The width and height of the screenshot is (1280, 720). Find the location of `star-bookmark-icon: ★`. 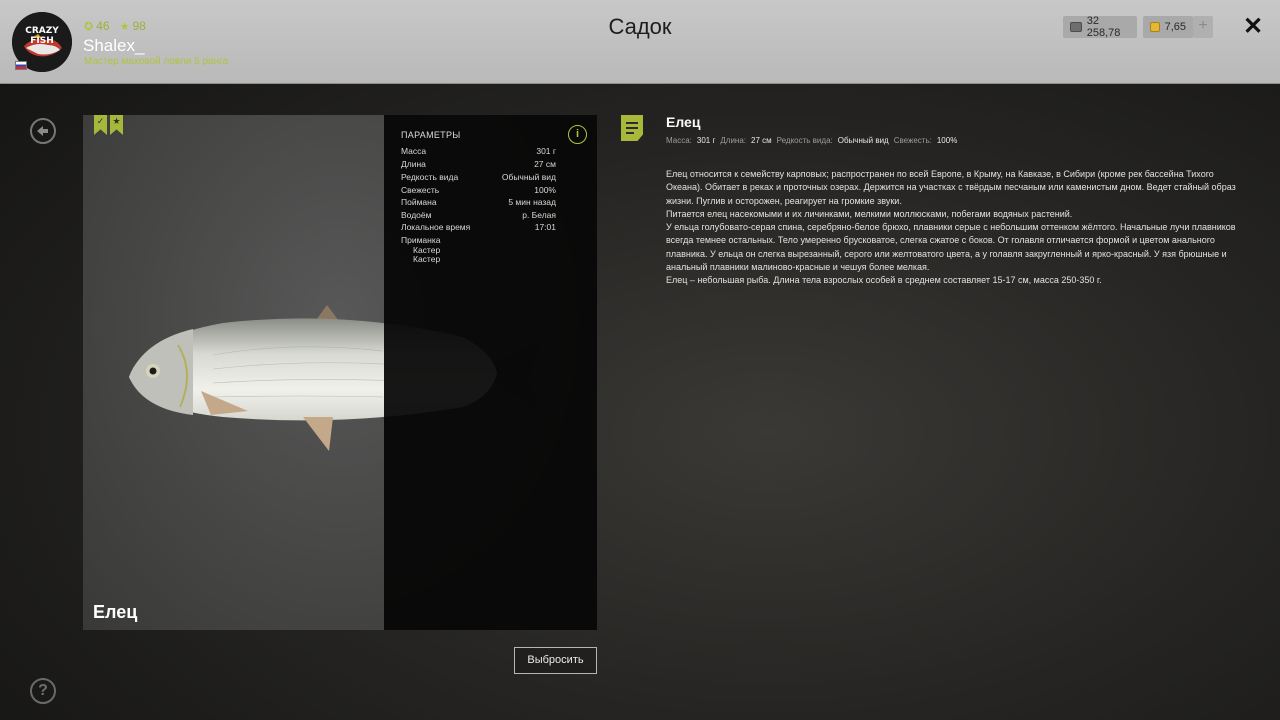

star-bookmark-icon: ★ is located at coordinates (116, 125).